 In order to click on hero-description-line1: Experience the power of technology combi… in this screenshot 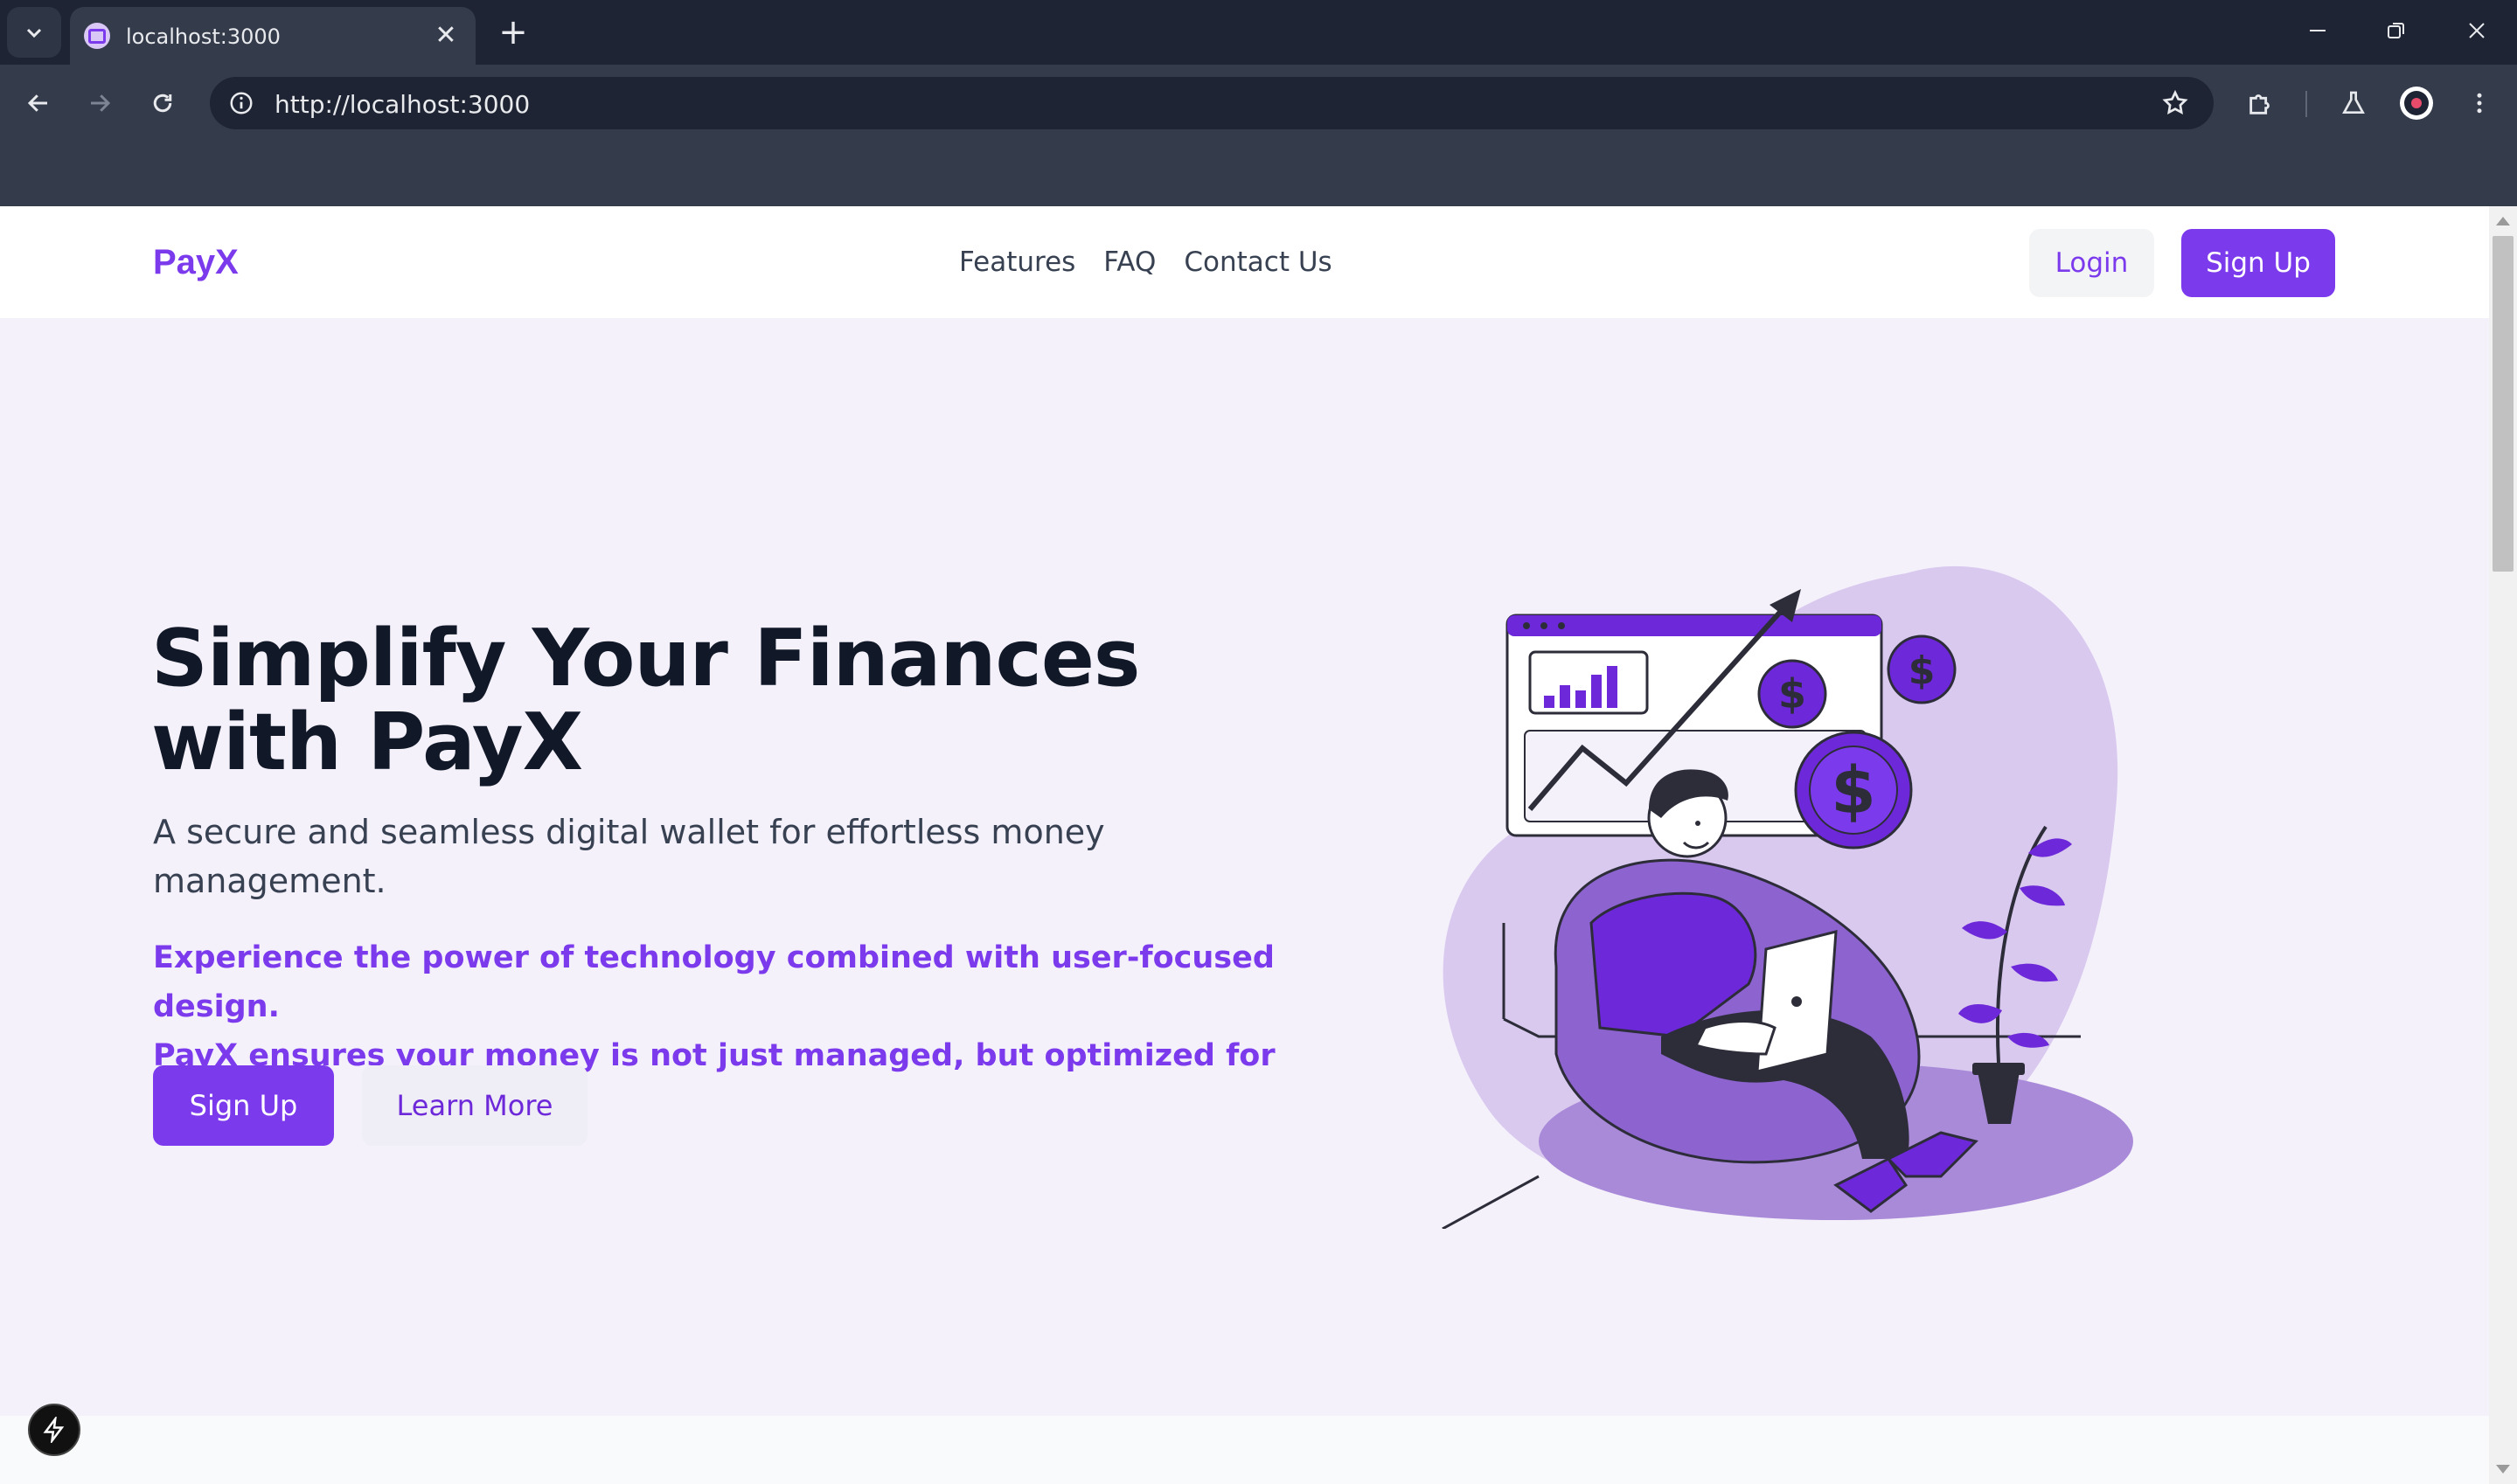, I will do `click(714, 982)`.